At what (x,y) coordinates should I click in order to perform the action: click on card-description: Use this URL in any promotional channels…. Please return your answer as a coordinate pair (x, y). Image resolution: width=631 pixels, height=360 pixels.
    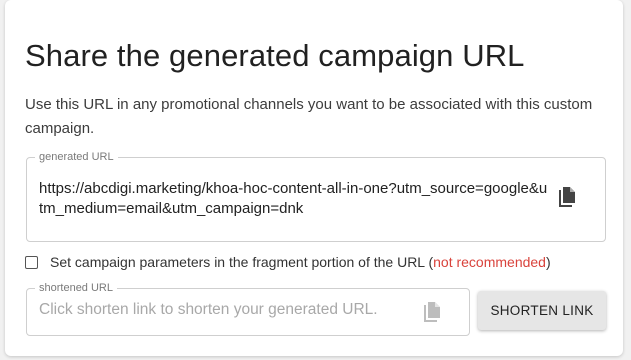
    Looking at the image, I should click on (309, 116).